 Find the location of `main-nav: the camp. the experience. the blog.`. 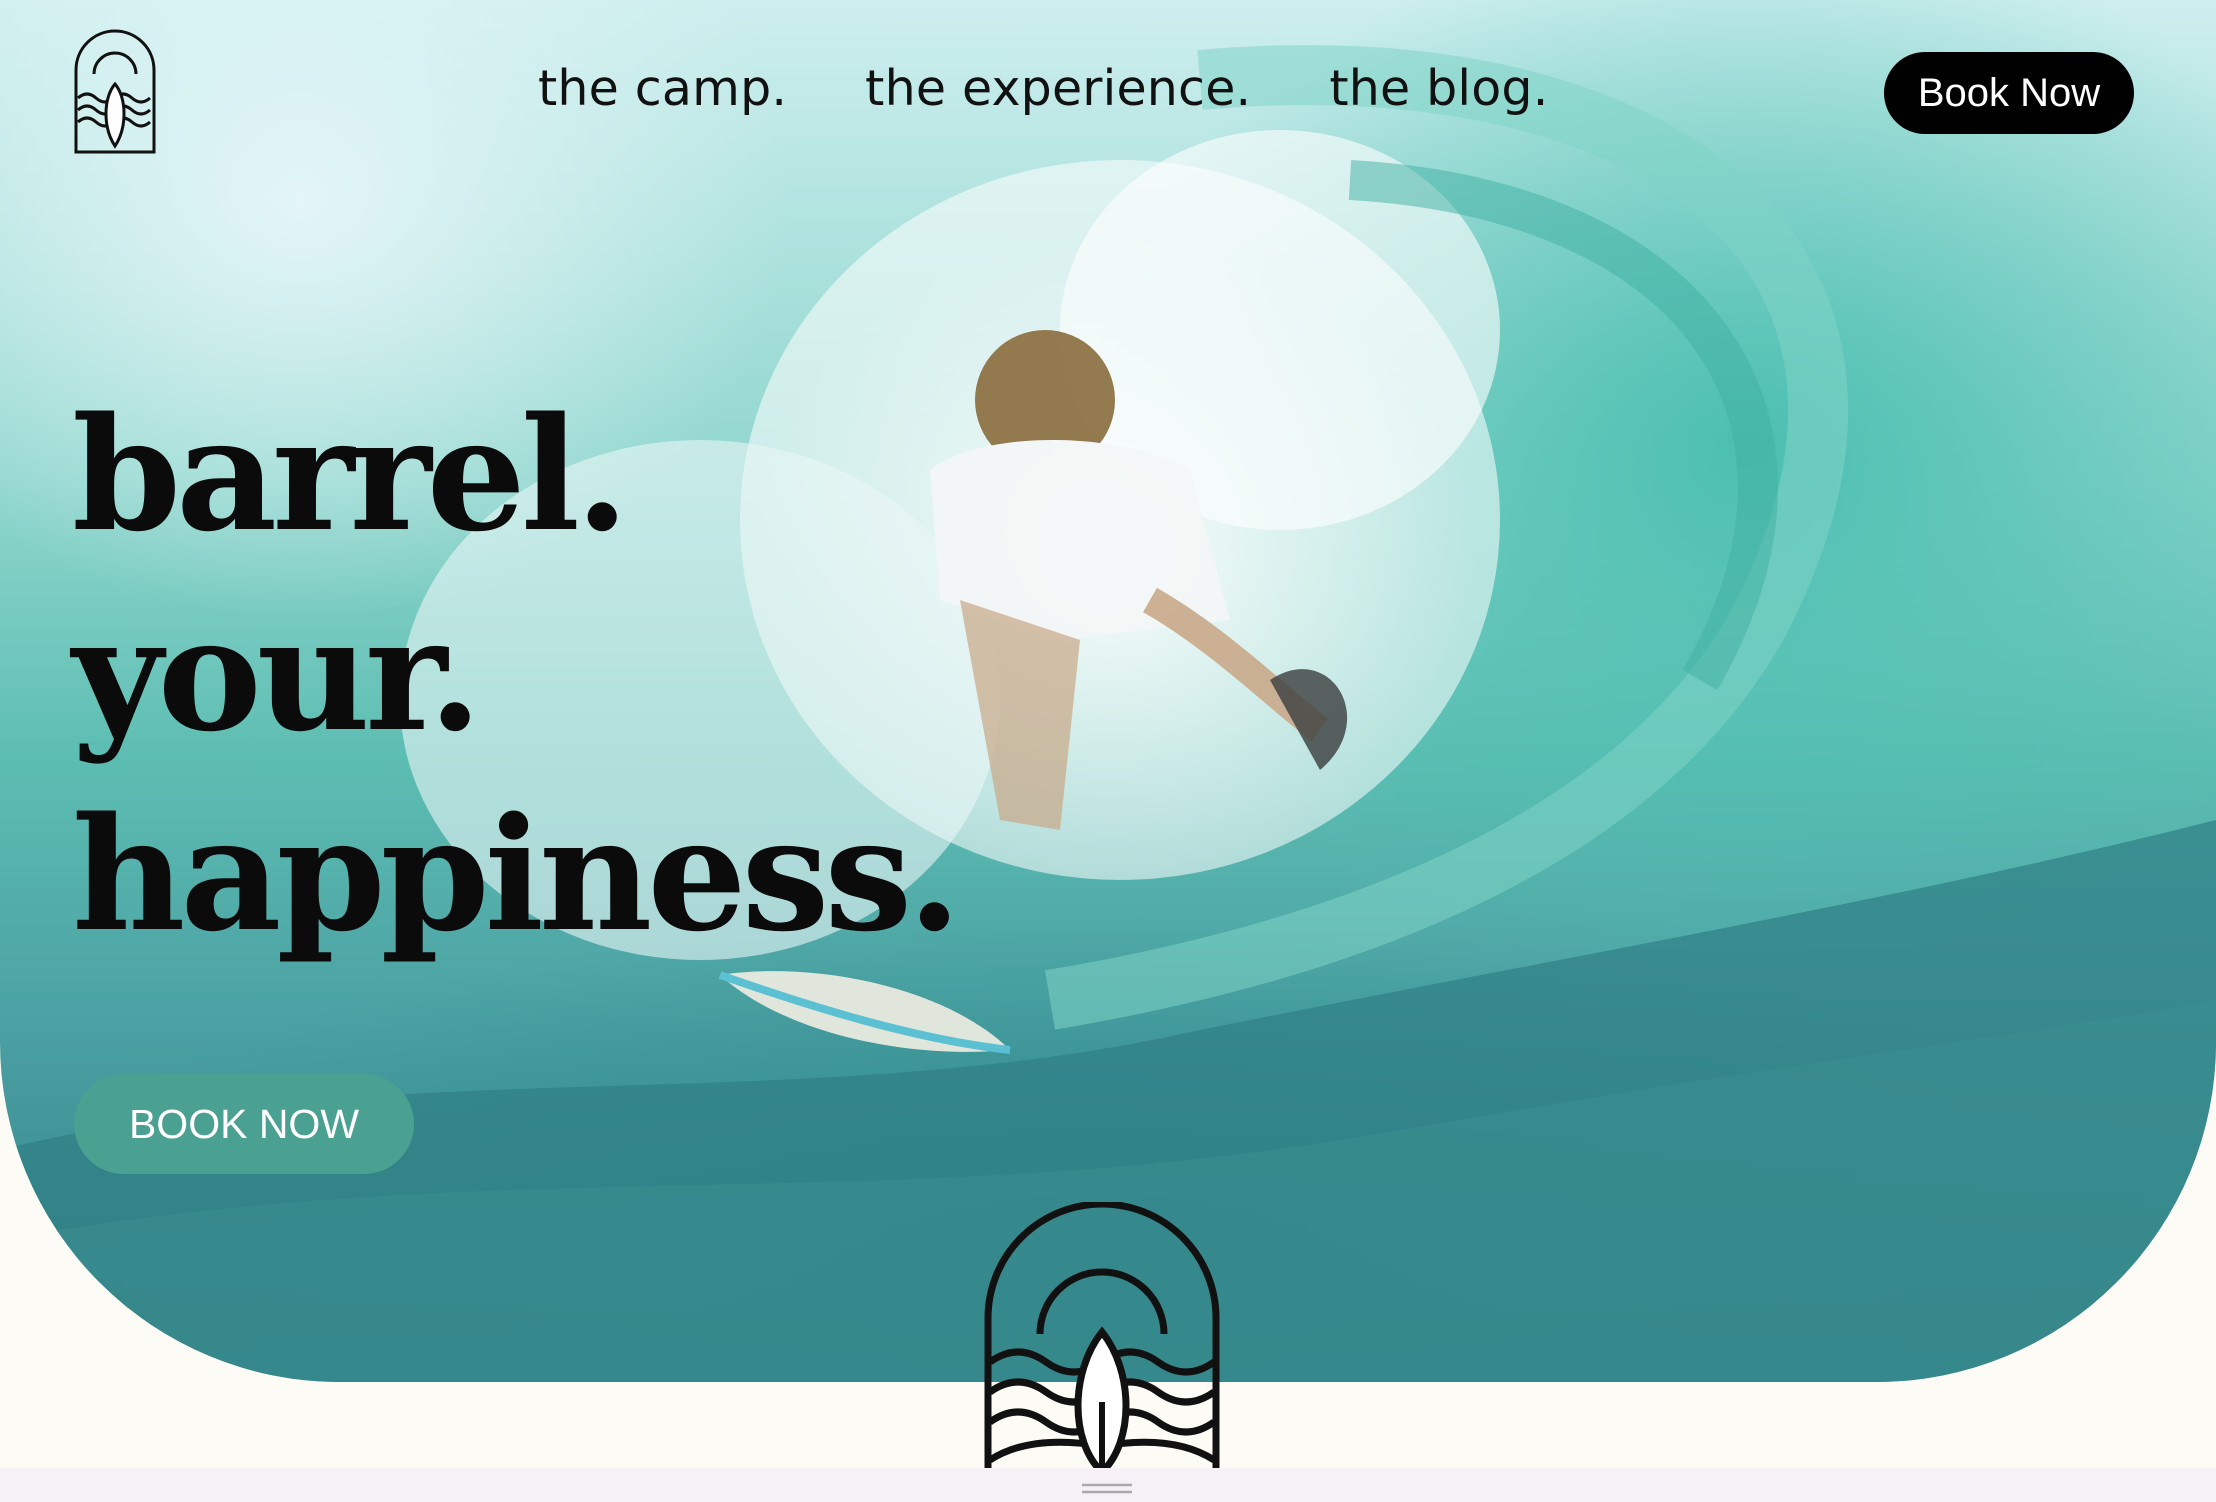

main-nav: the camp. the experience. the blog. is located at coordinates (1043, 88).